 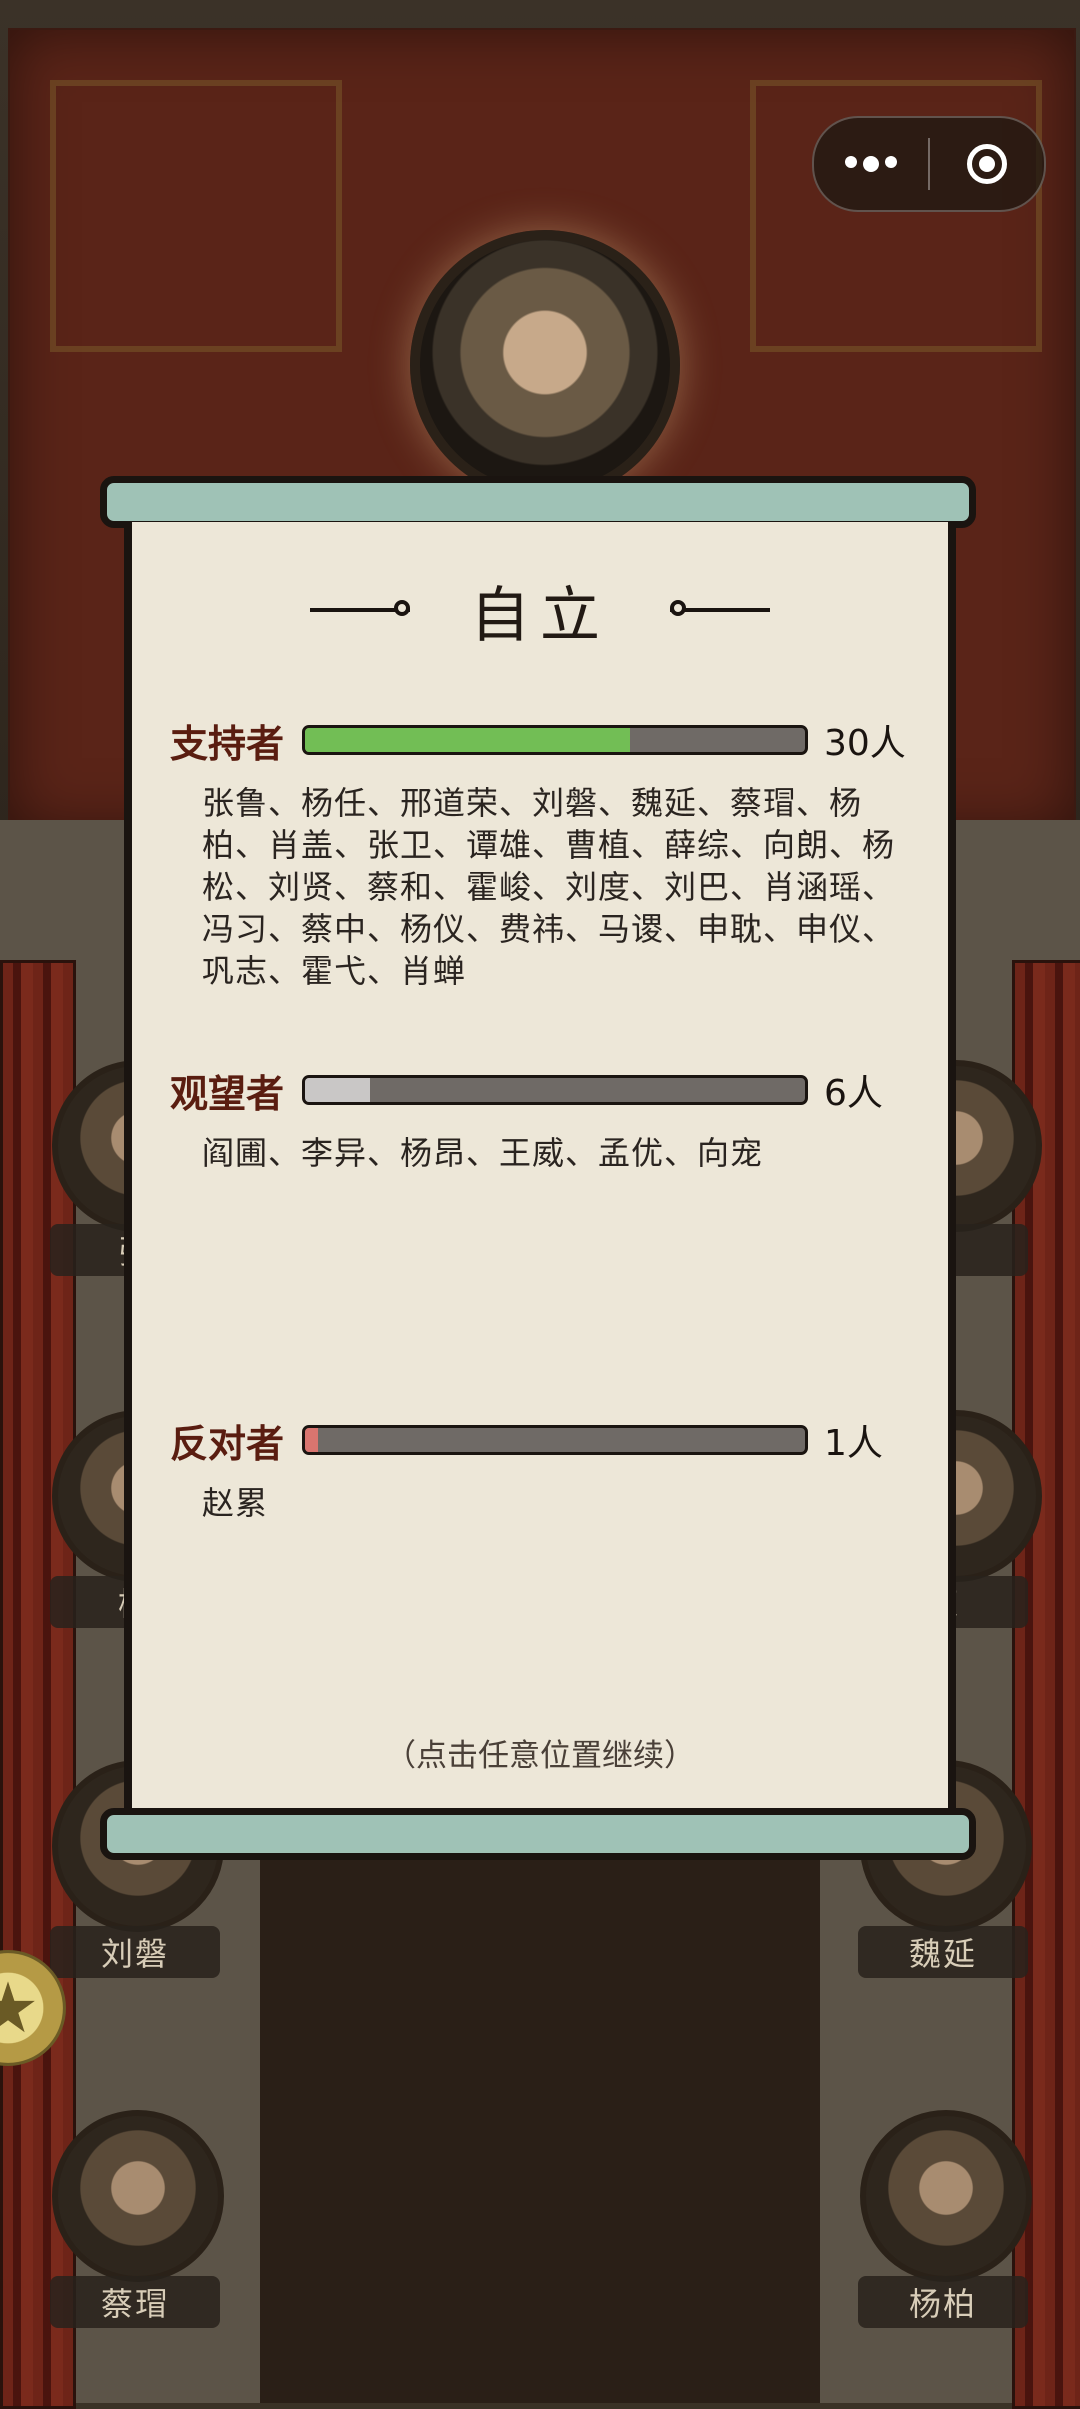 I want to click on scroll-rod-top, so click(x=538, y=502).